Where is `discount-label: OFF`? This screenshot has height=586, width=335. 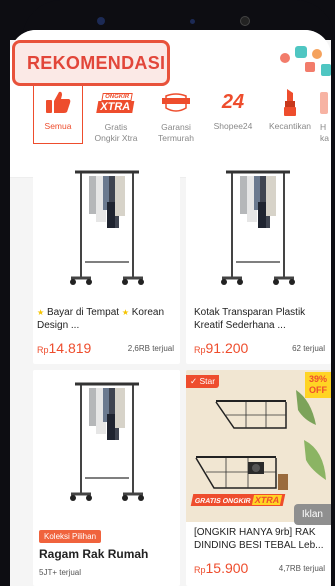 discount-label: OFF is located at coordinates (318, 390).